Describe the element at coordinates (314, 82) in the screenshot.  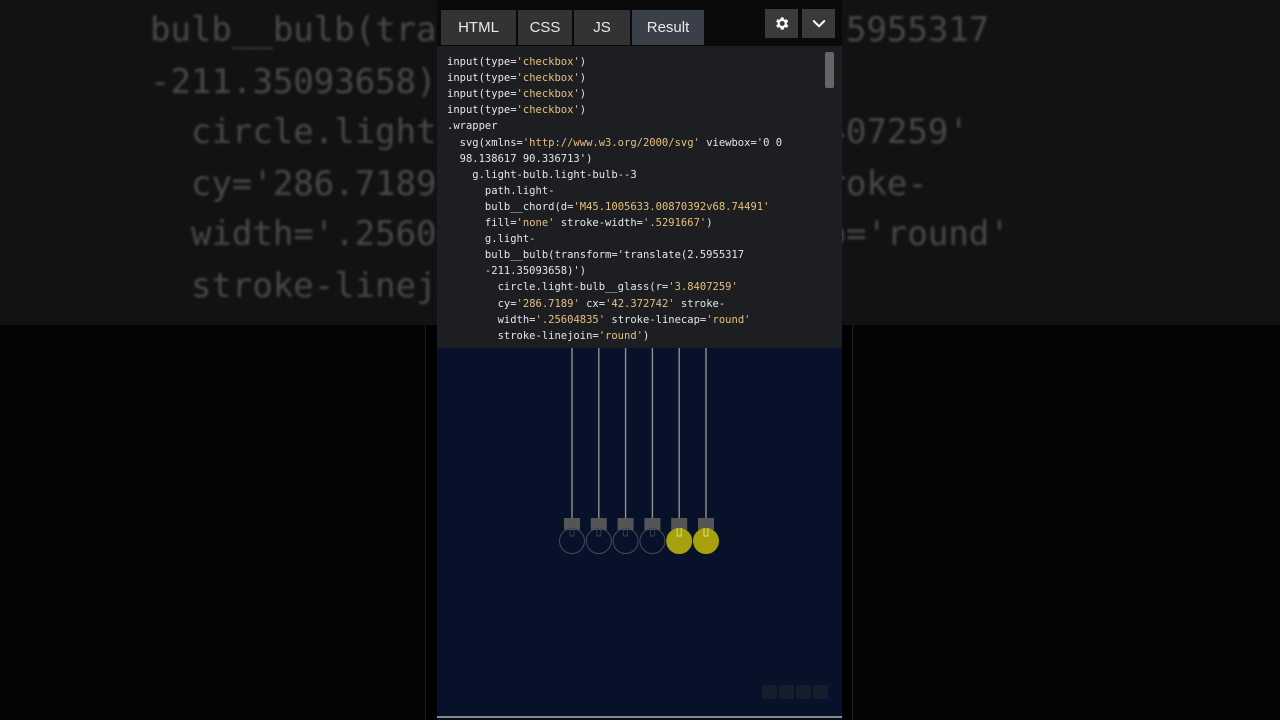
I see `bg-code-line: -211.35093658)')` at that location.